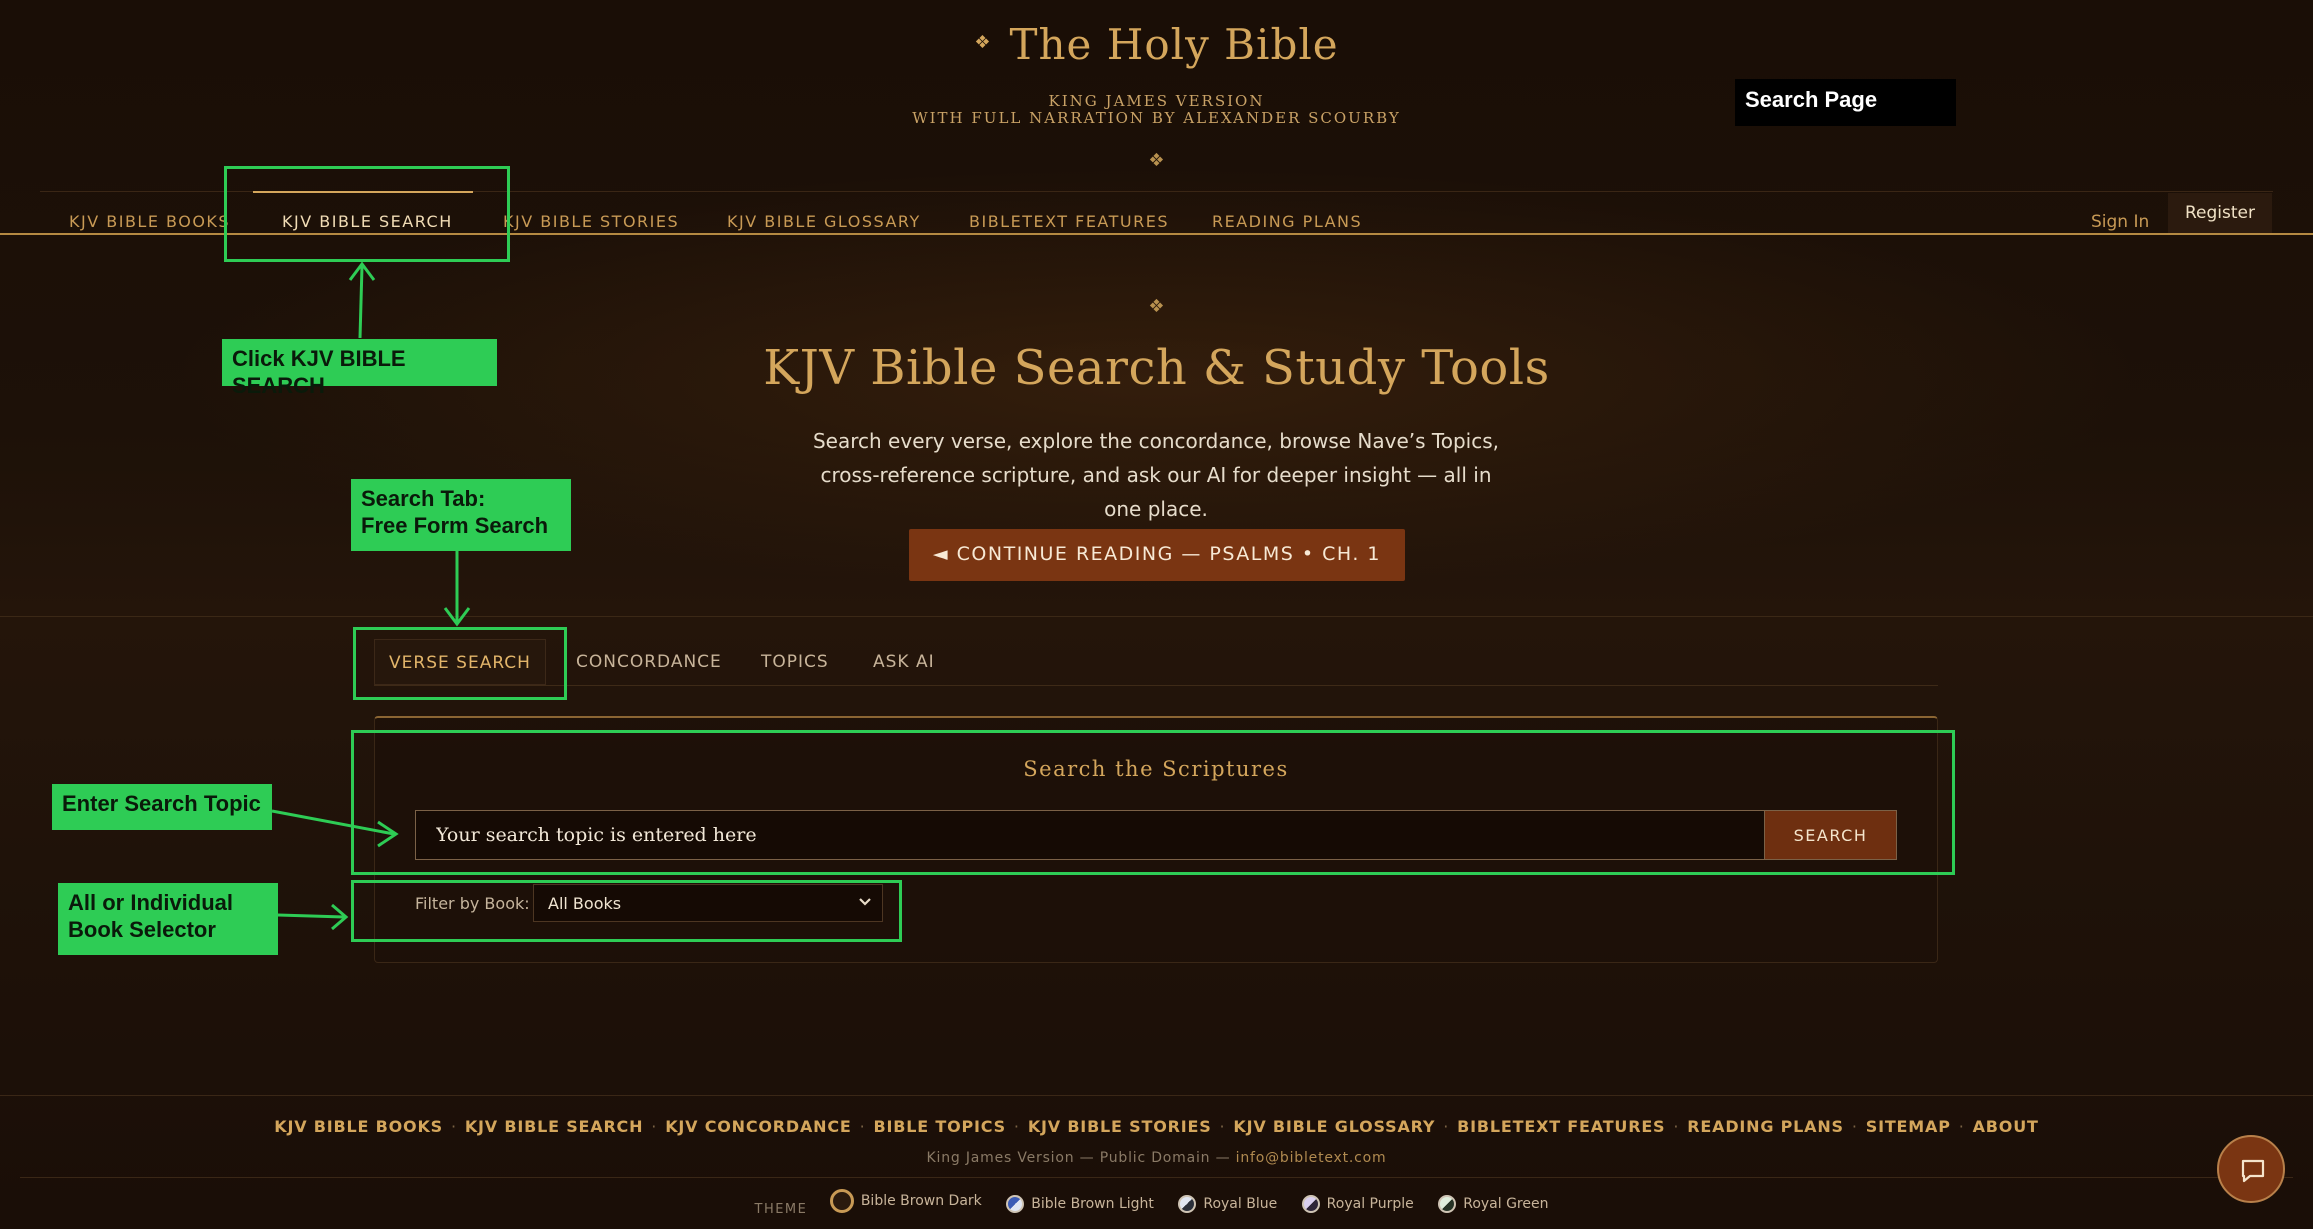 The image size is (2313, 1229). Describe the element at coordinates (1156, 1095) in the screenshot. I see `footer-divider` at that location.